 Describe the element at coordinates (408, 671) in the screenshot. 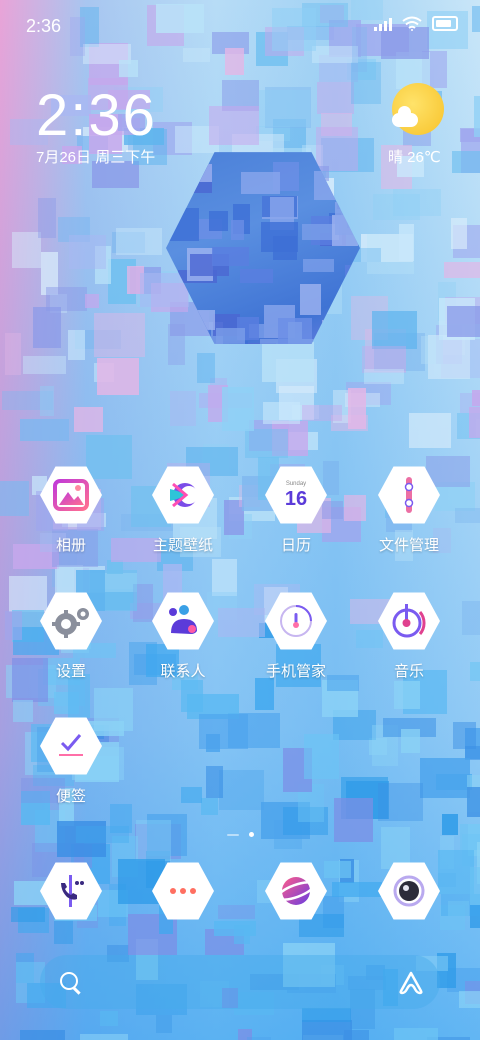

I see `app-label: 音乐` at that location.